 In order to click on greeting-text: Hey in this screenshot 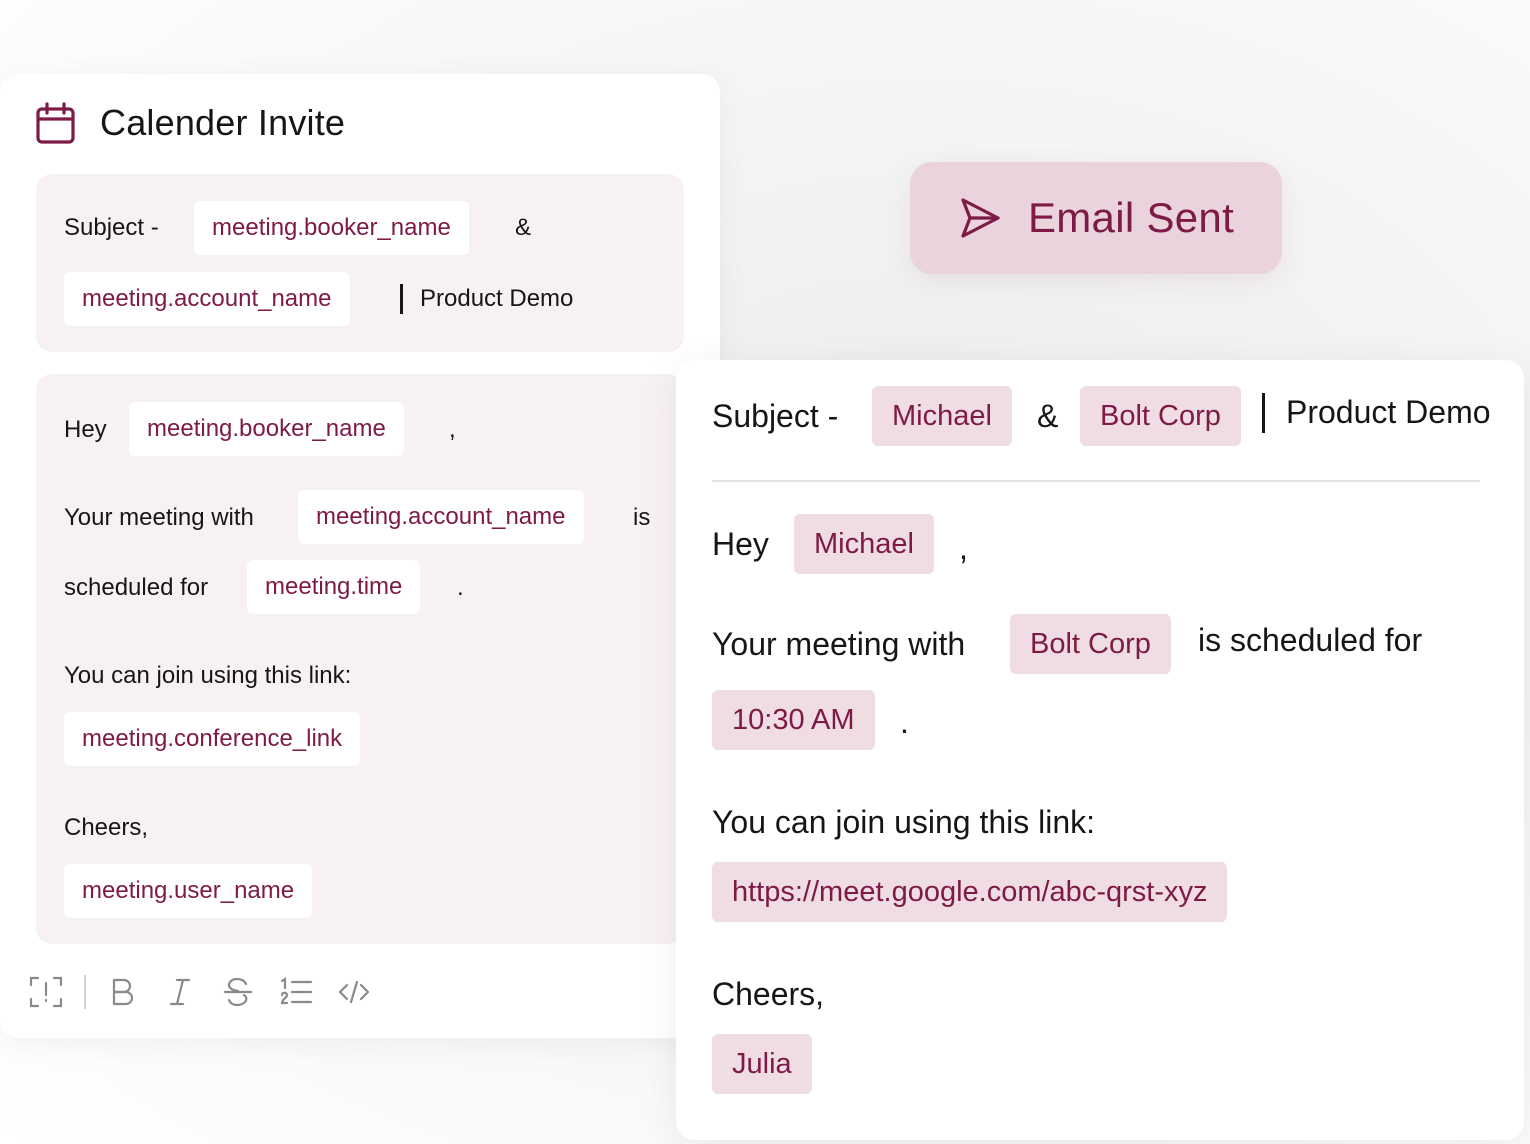, I will do `click(85, 429)`.